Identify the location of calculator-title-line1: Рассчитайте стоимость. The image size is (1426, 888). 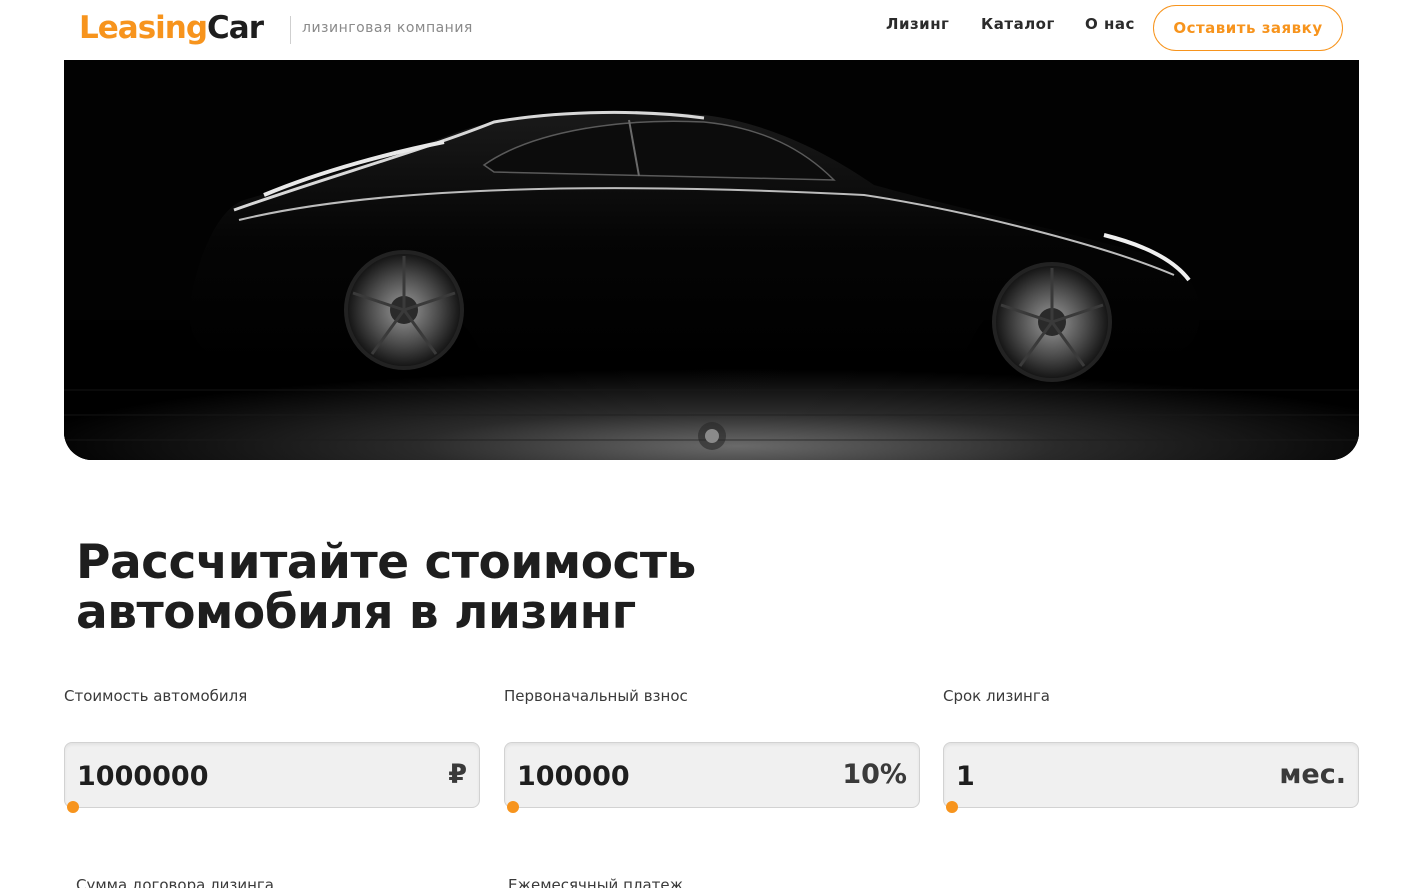
(386, 562).